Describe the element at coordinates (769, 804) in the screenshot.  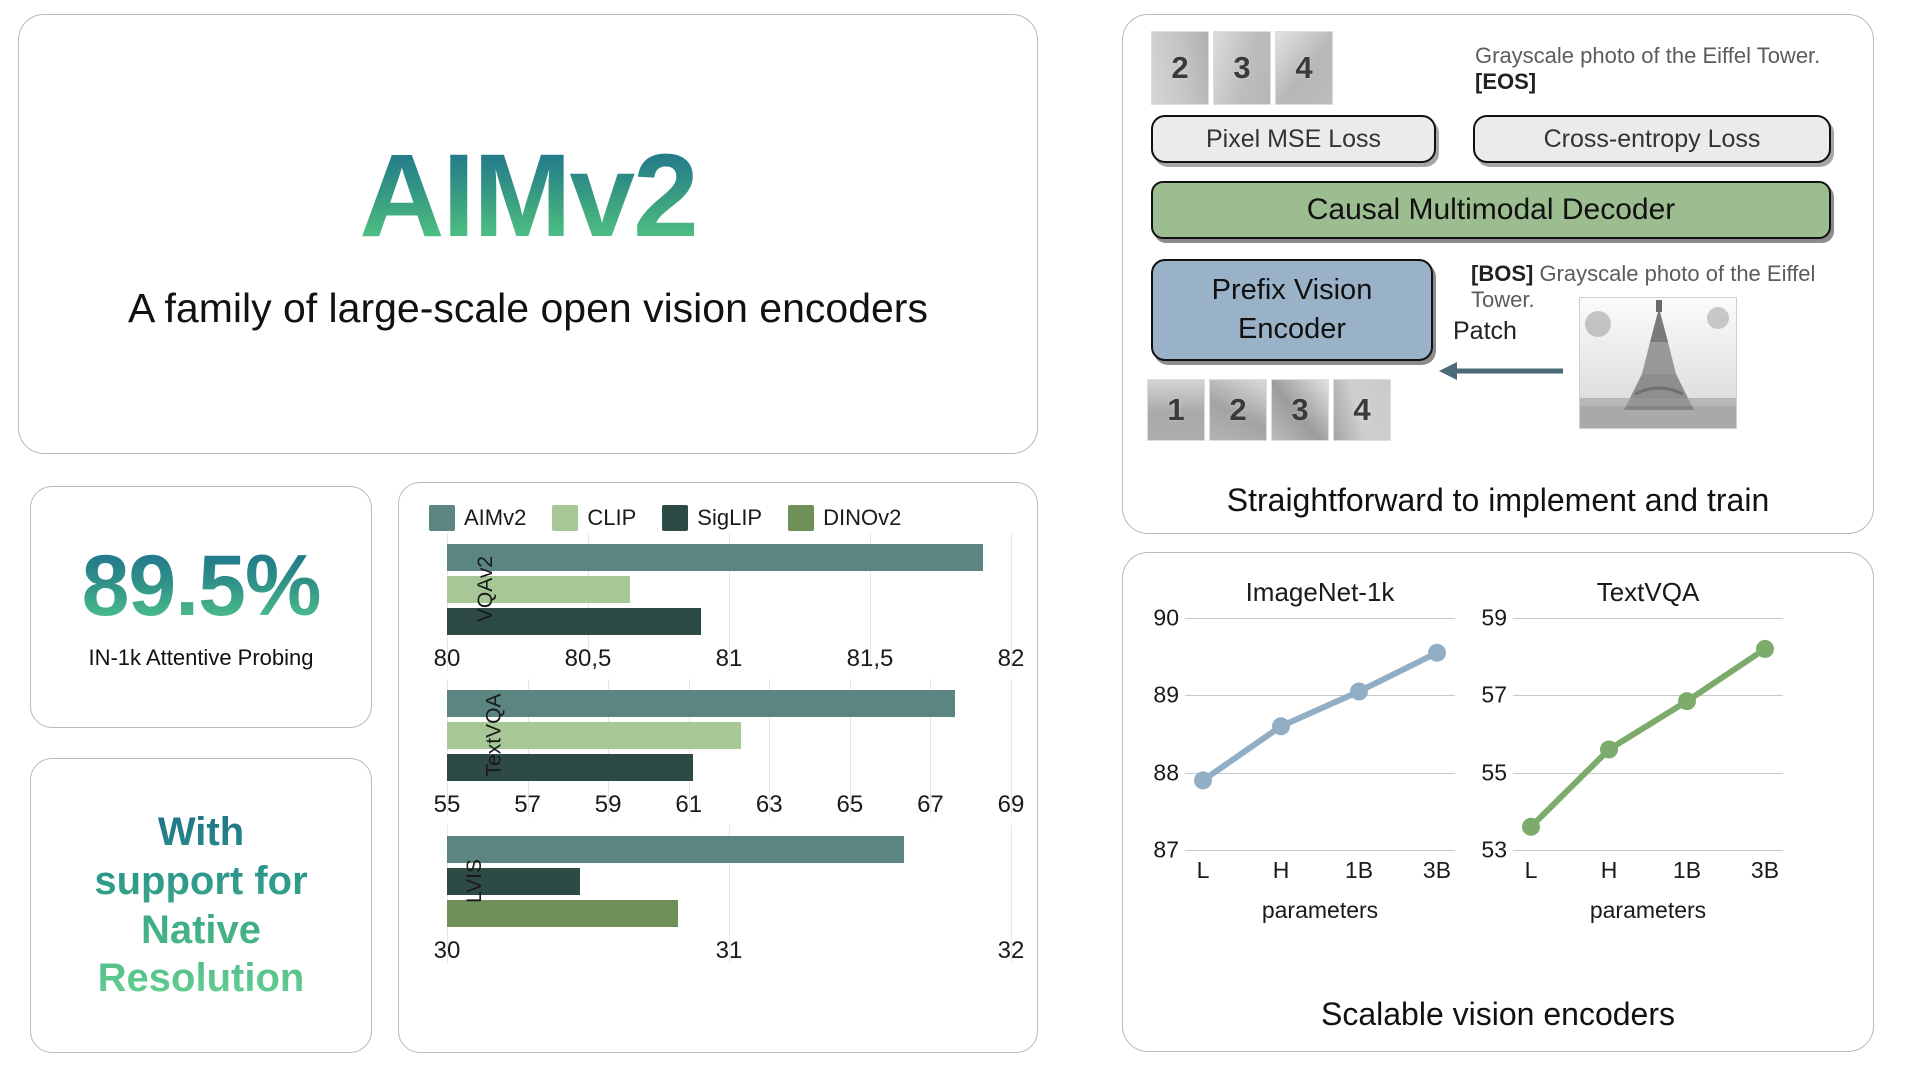
I see `axis-tick-label: 63` at that location.